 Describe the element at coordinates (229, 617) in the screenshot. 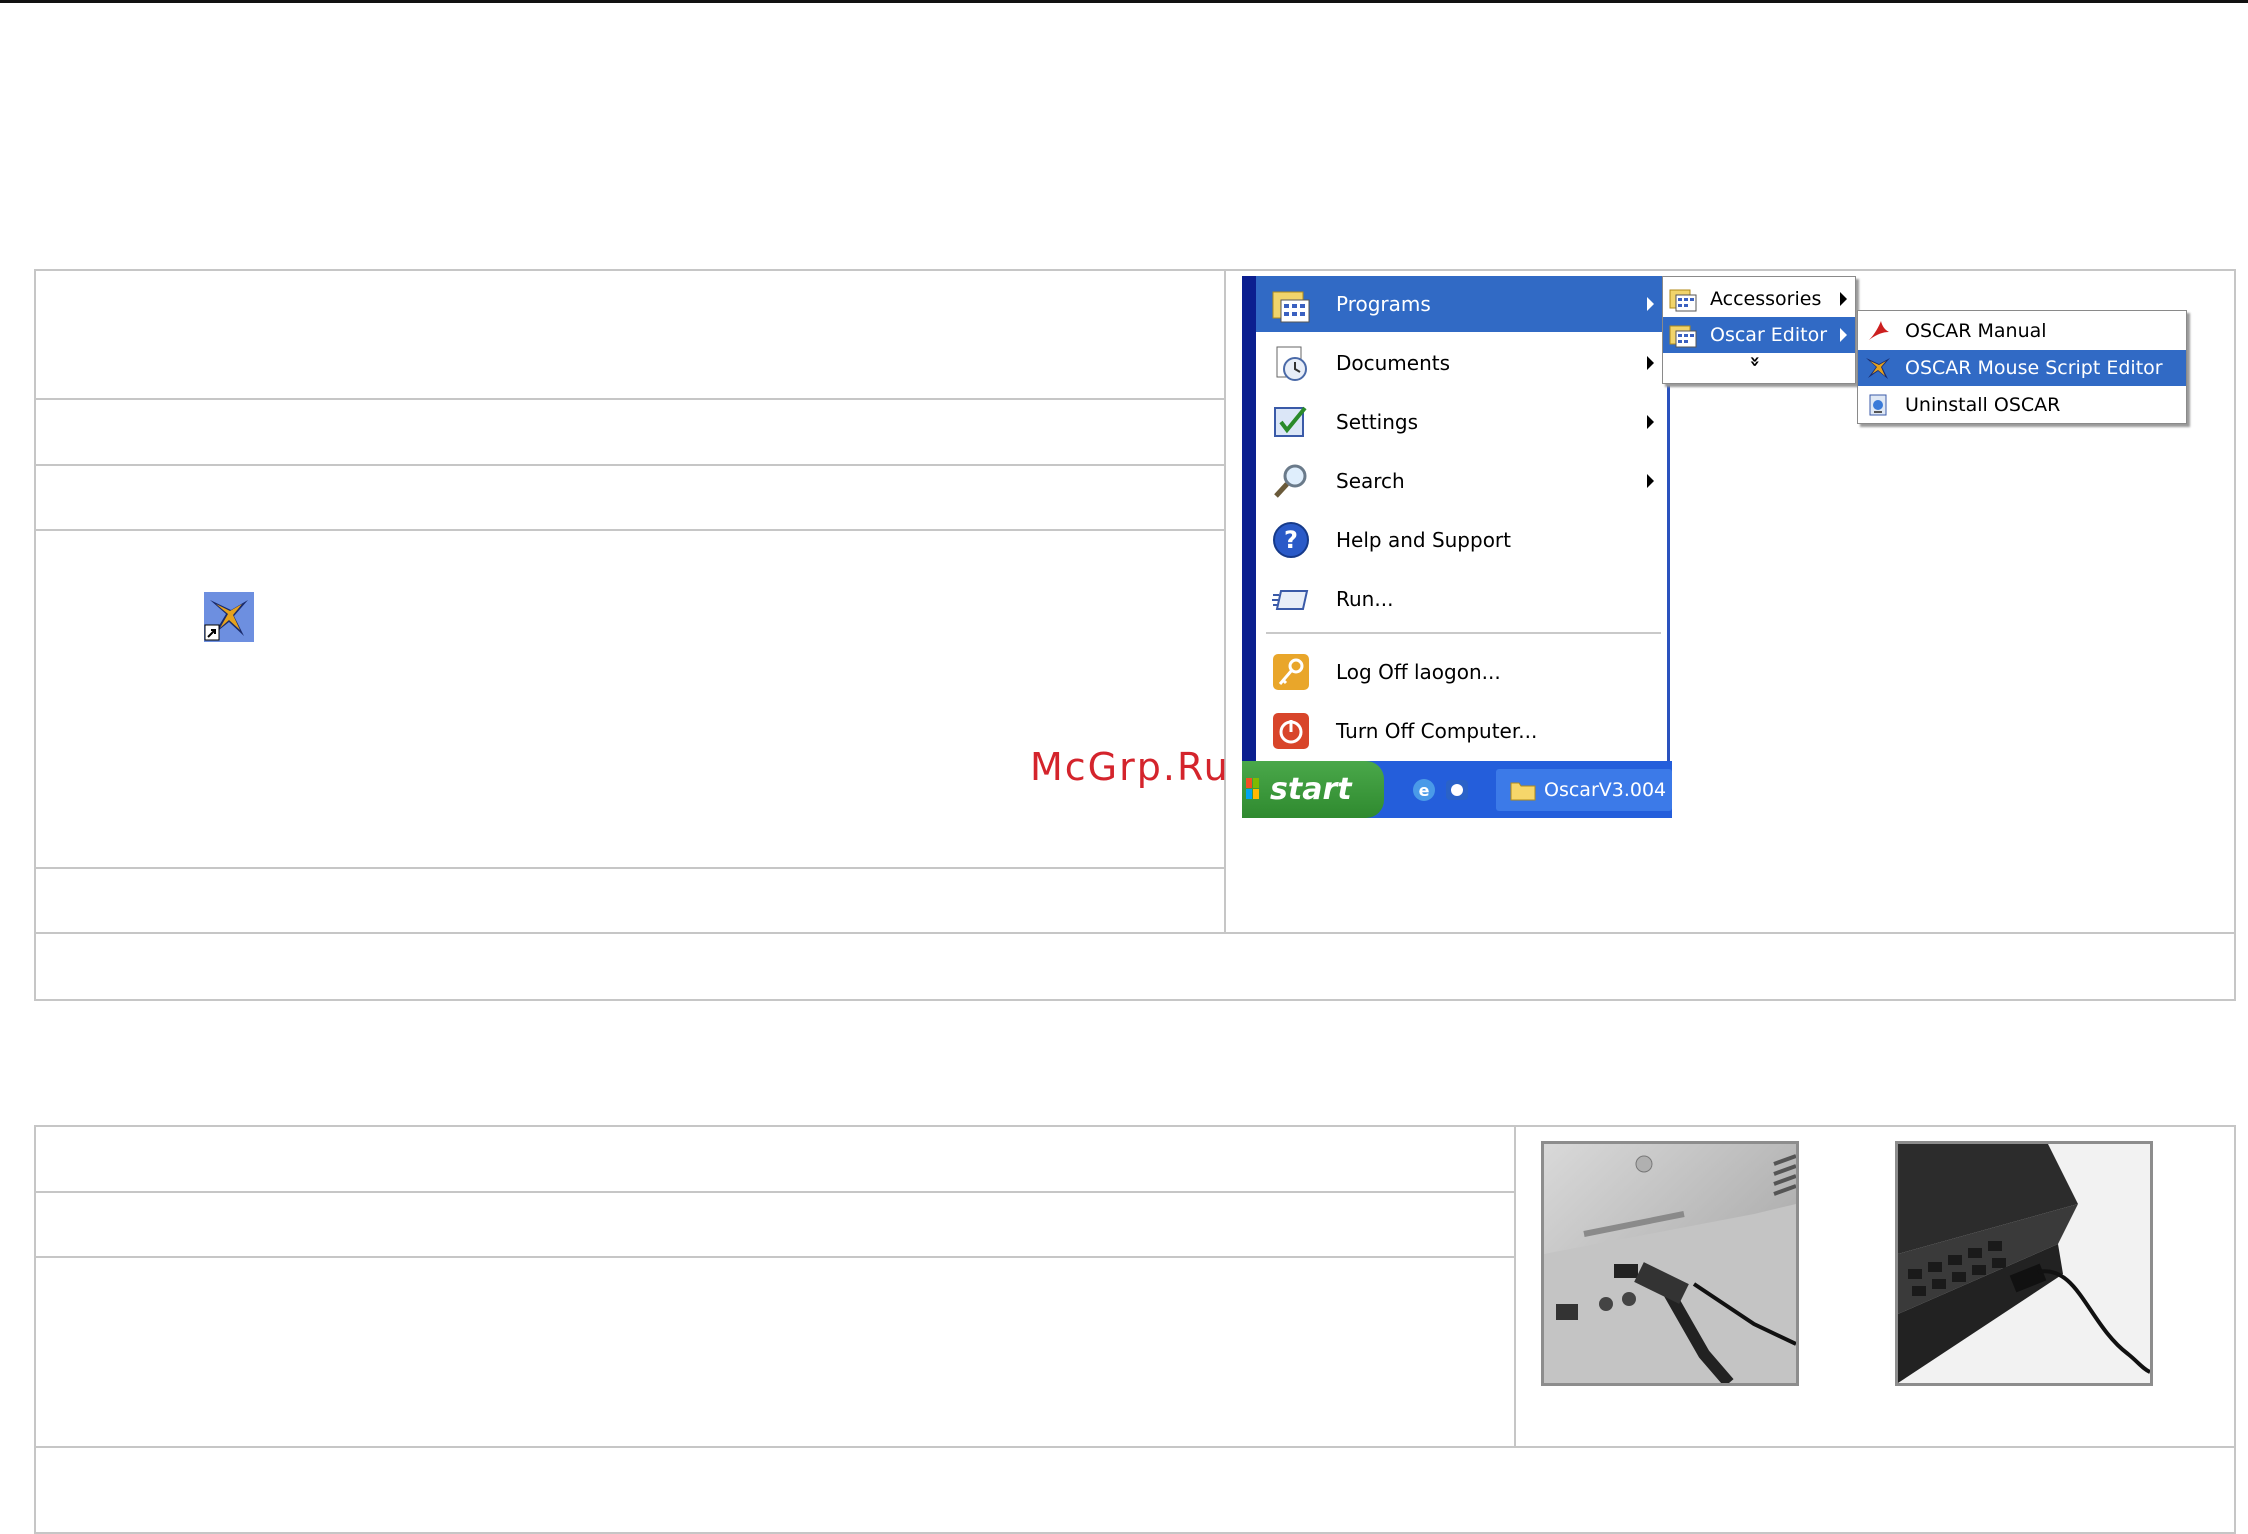

I see `oscar-shortcut-icon` at that location.